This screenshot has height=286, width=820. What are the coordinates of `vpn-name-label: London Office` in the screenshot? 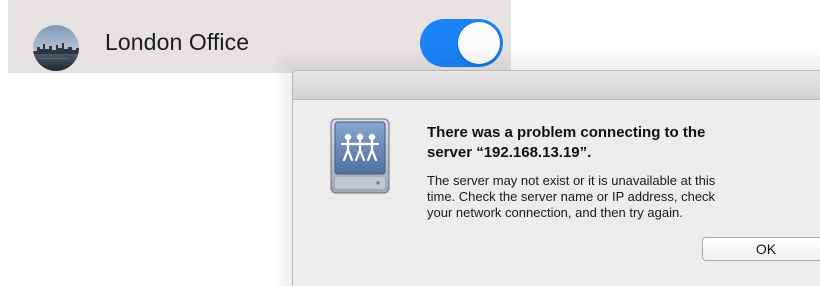 It's located at (177, 42).